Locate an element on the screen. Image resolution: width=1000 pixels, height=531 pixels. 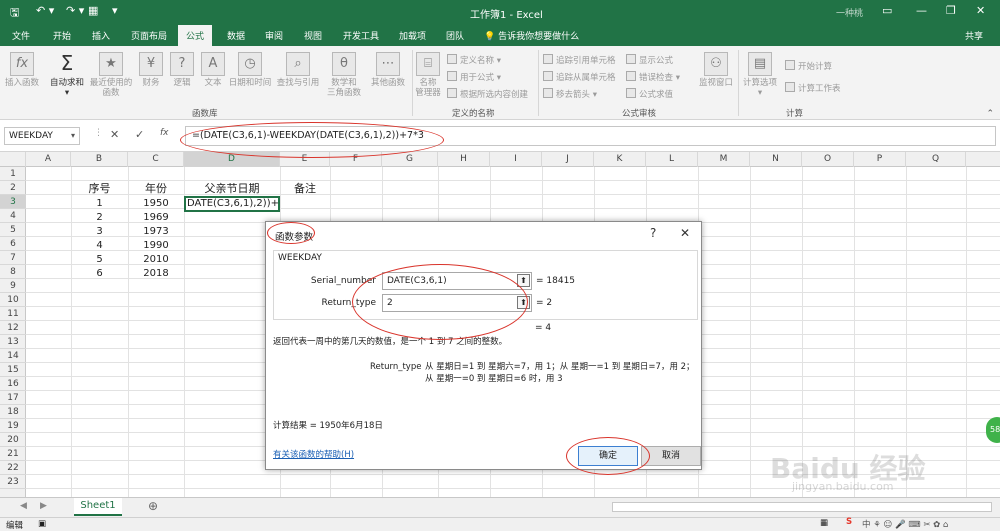
horizontal-scrollbar is located at coordinates (802, 507).